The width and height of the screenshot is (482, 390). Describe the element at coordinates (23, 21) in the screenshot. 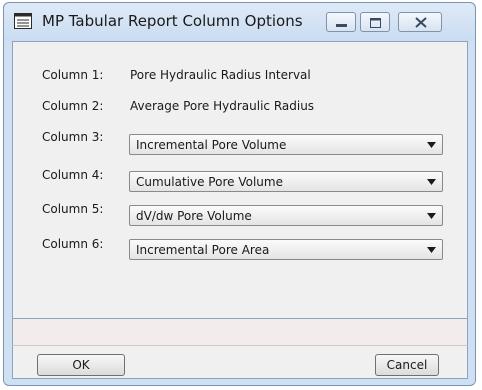

I see `window-app-icon` at that location.